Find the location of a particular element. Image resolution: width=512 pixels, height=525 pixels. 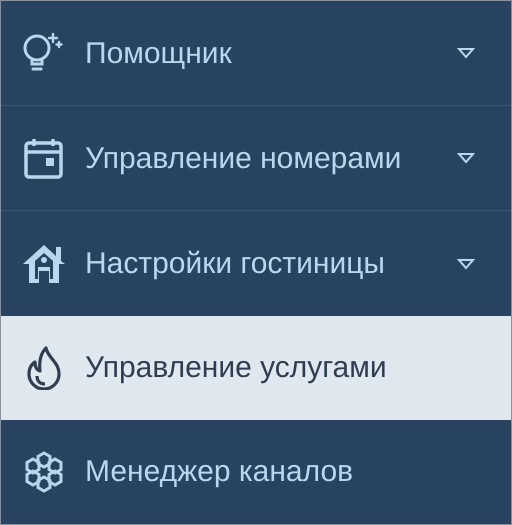

flame-icon is located at coordinates (44, 368).